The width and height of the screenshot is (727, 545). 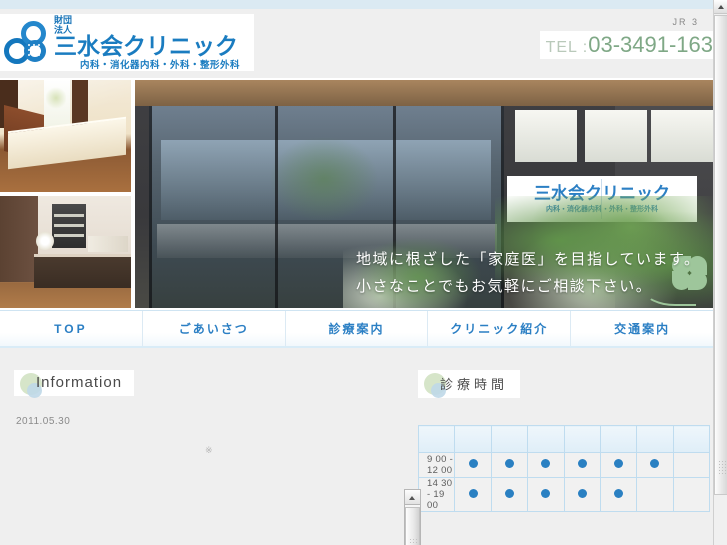 I want to click on table-row: 14 30 - 19 00, so click(x=564, y=494).